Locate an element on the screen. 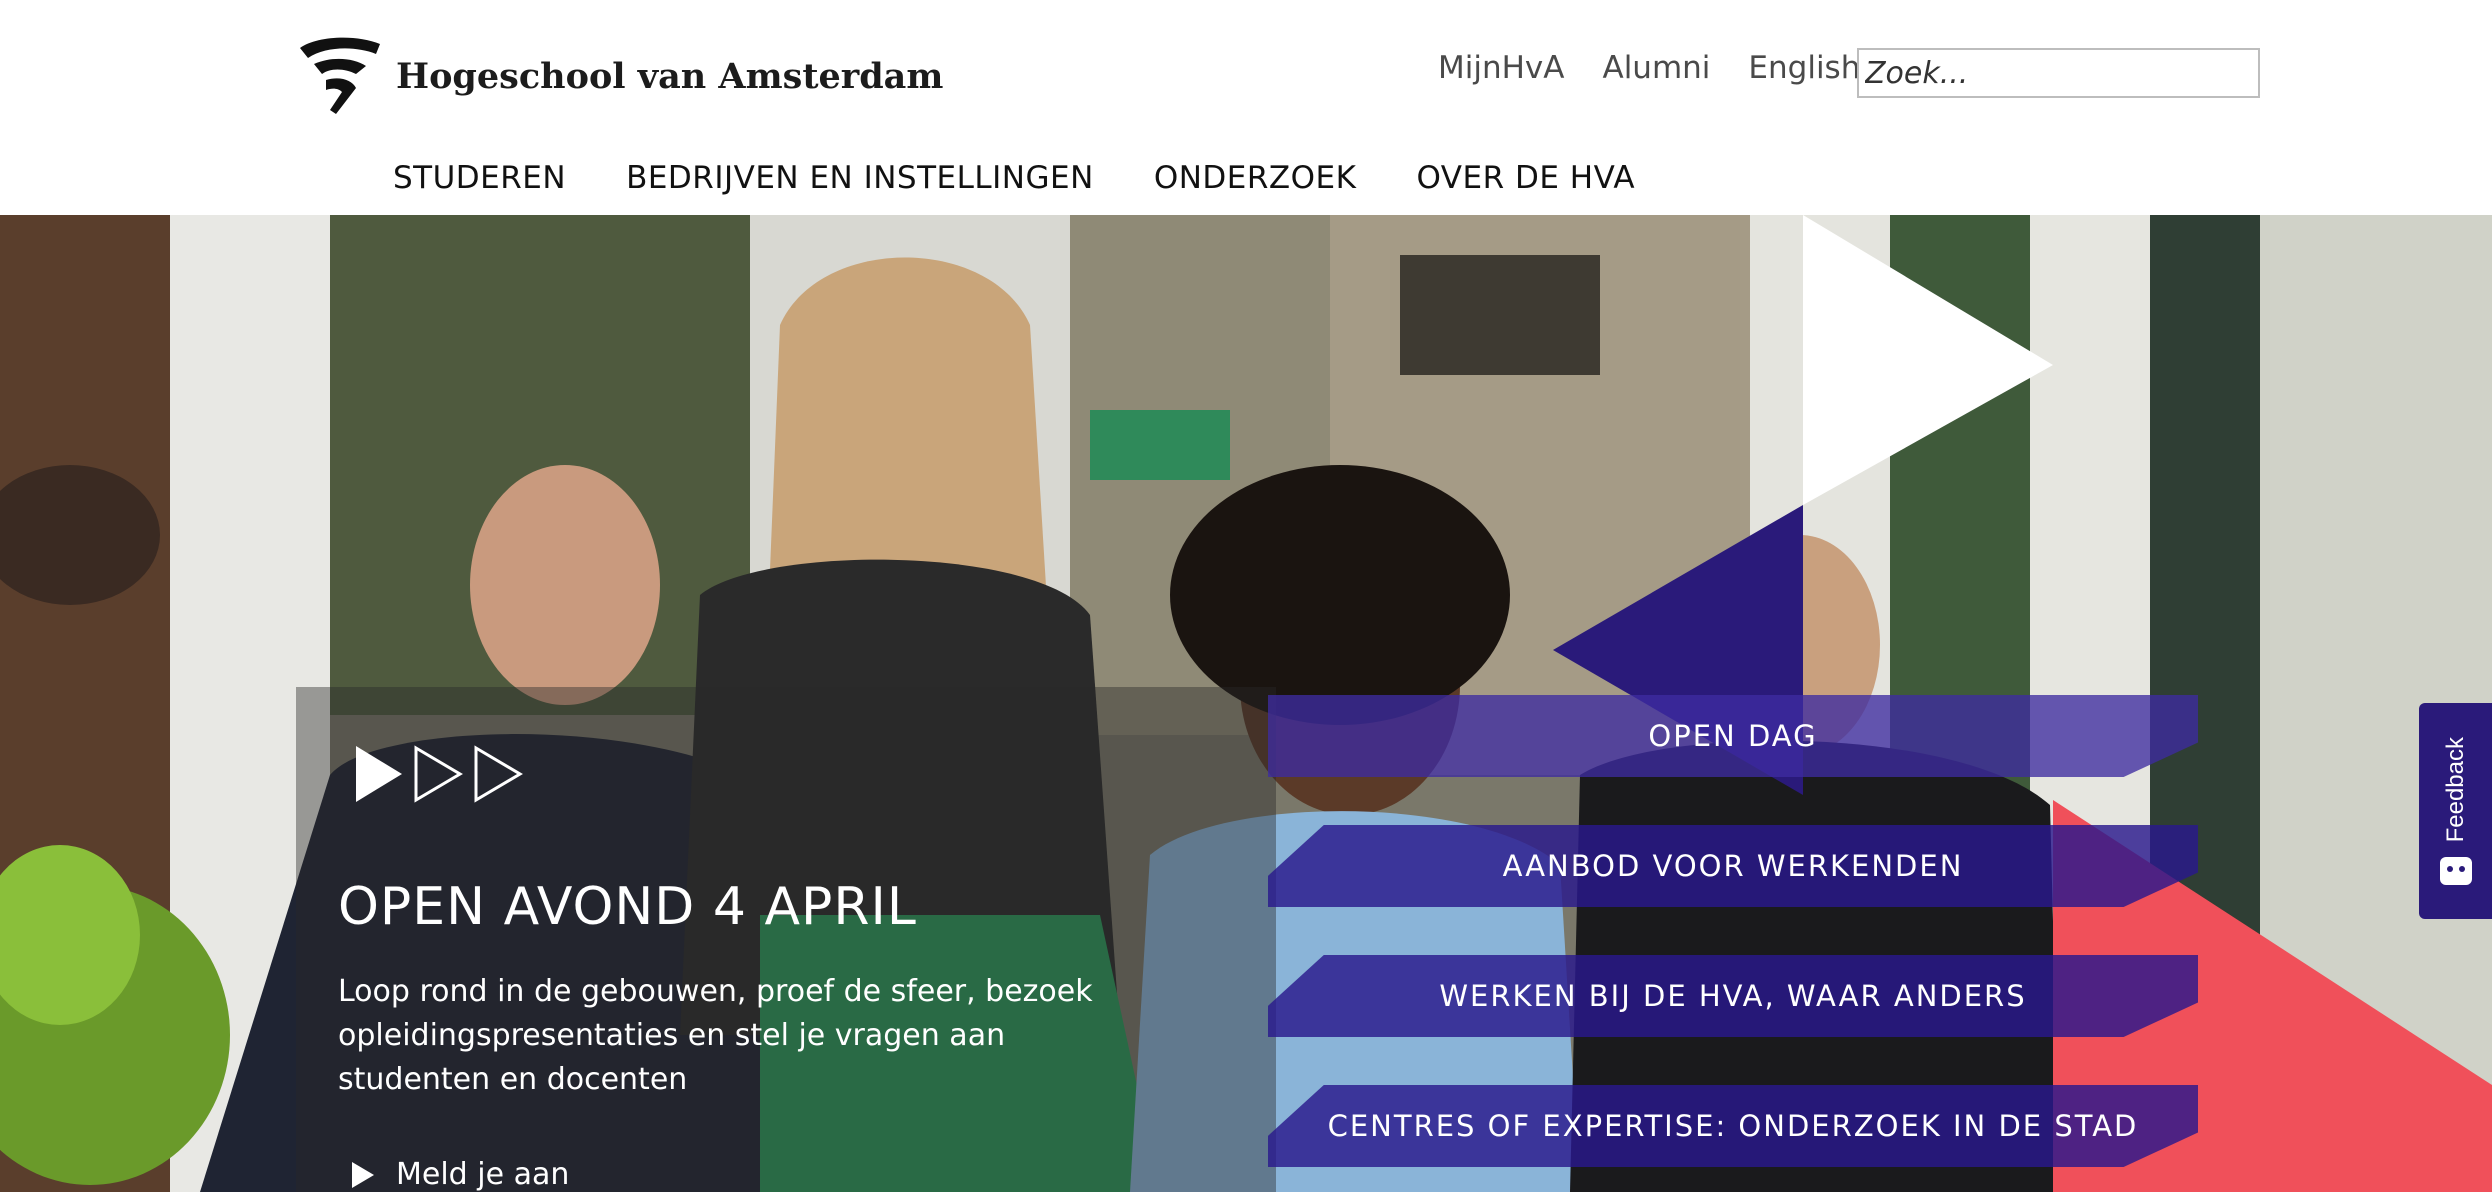 Image resolution: width=2492 pixels, height=1192 pixels. play-icon is located at coordinates (379, 774).